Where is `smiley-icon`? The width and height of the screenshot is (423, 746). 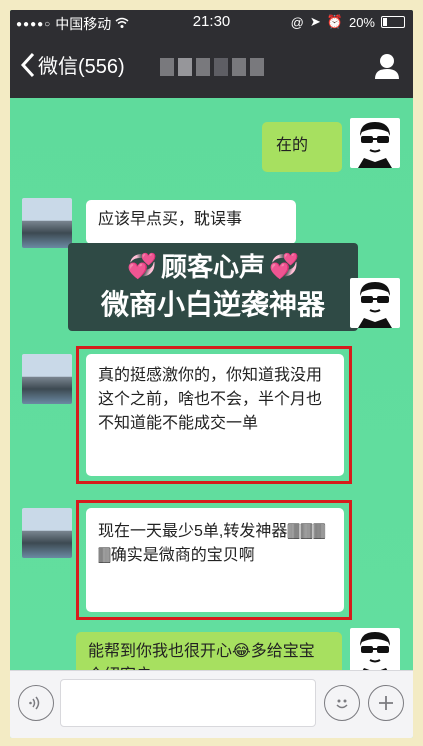 smiley-icon is located at coordinates (342, 704).